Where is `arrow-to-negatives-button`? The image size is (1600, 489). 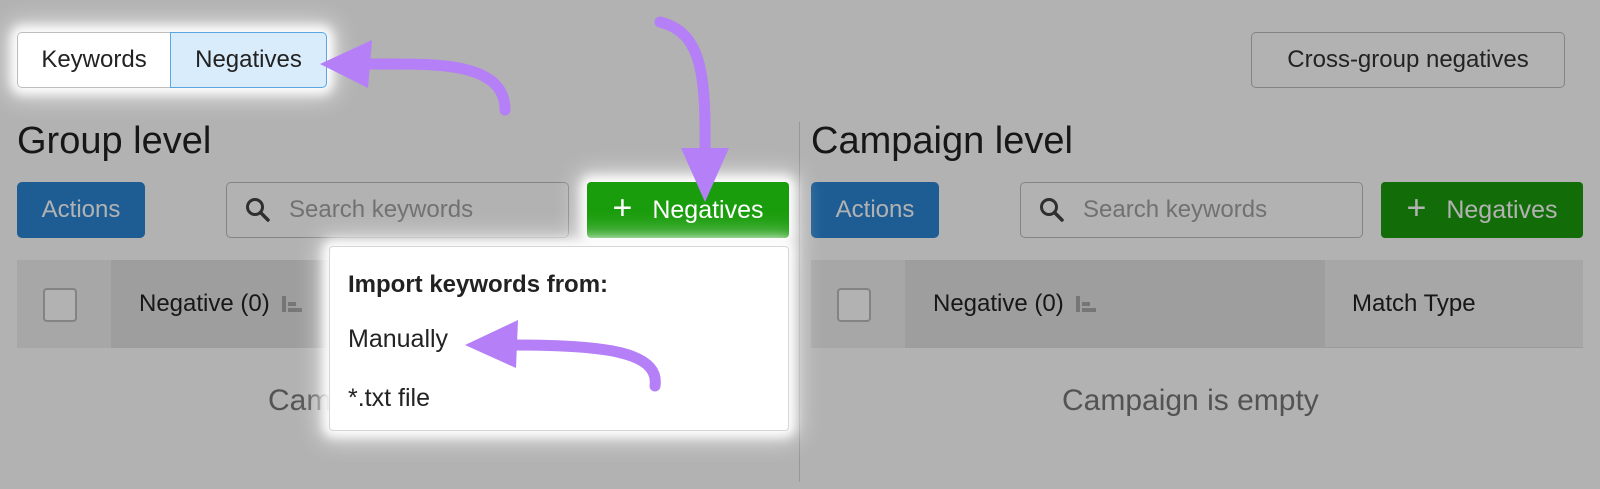 arrow-to-negatives-button is located at coordinates (691, 109).